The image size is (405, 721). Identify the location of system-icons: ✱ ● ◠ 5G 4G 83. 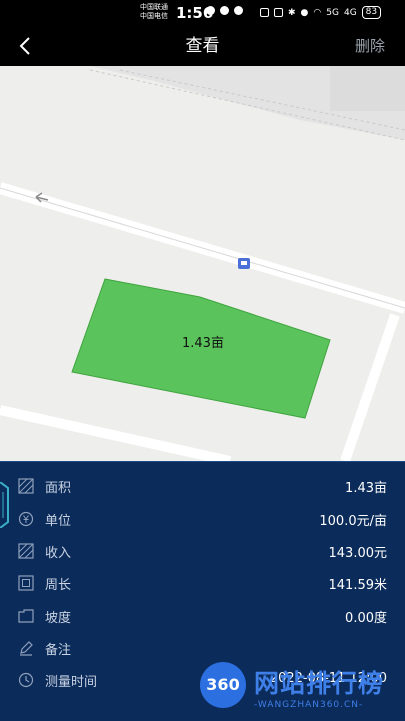
(321, 12).